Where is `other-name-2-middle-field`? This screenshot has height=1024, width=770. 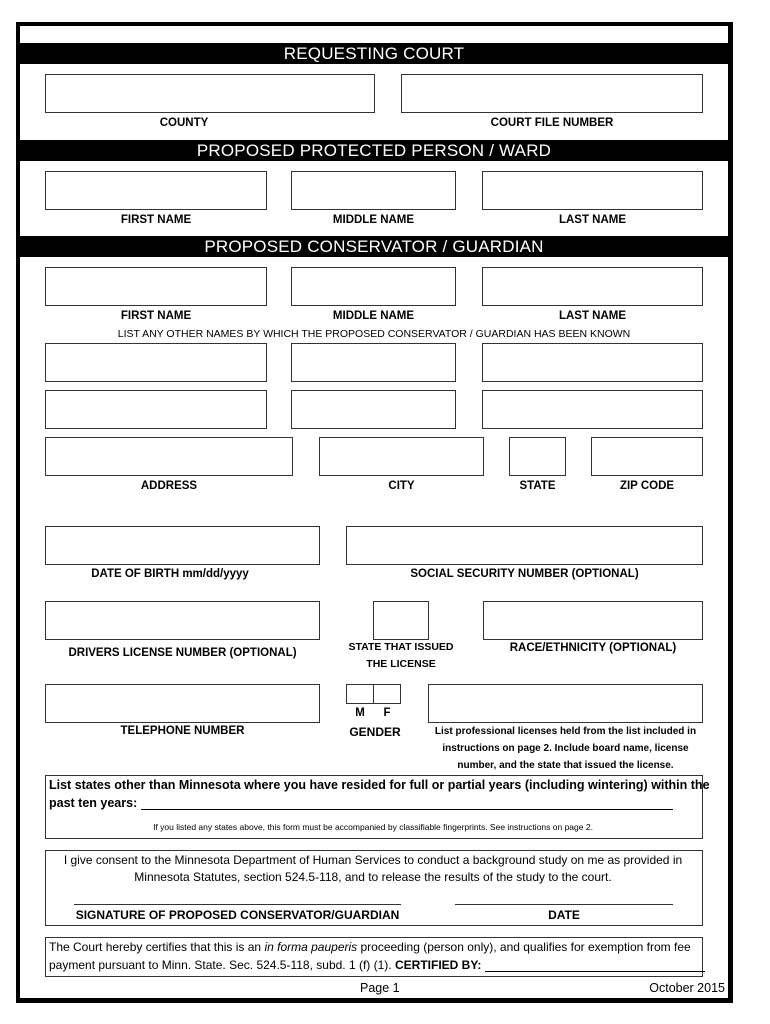 other-name-2-middle-field is located at coordinates (373, 409).